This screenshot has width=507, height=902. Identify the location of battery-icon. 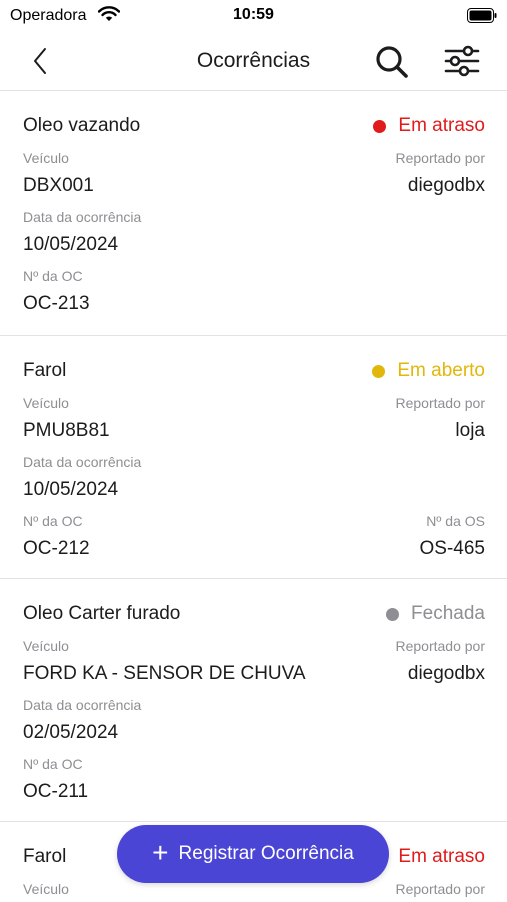
(482, 18).